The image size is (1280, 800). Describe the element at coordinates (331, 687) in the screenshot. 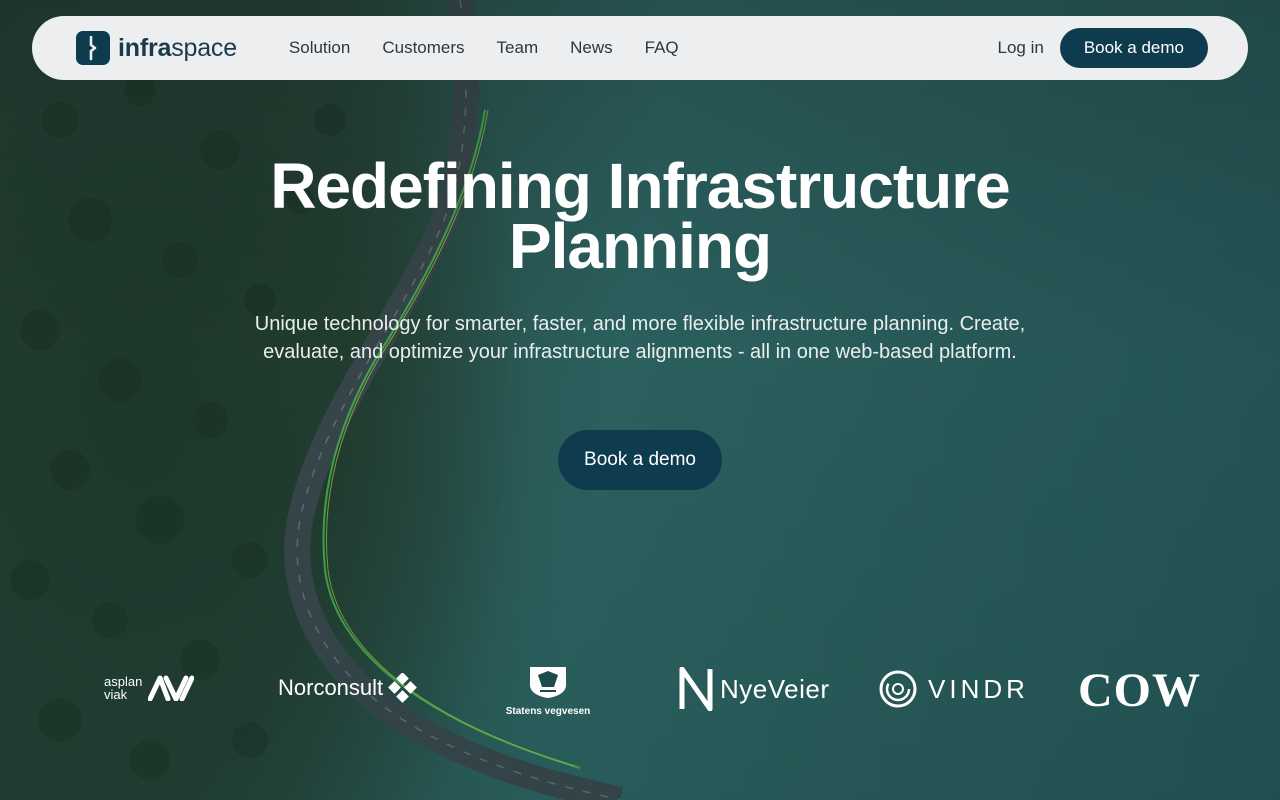

I see `norconsult-text: Norconsult` at that location.